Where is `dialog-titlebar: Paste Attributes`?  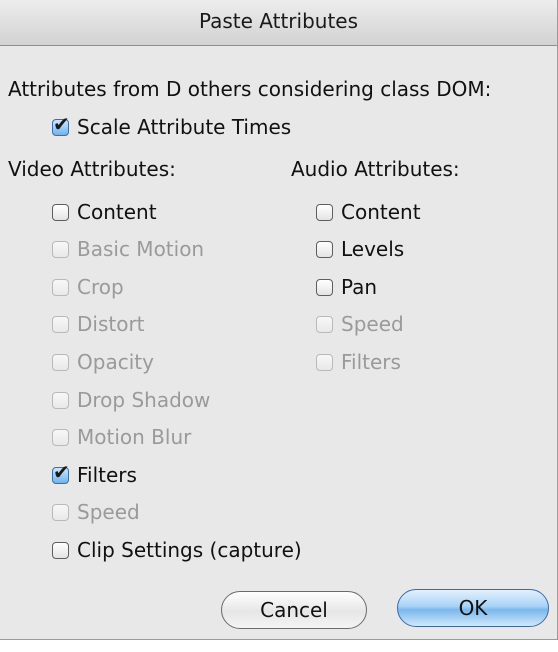
dialog-titlebar: Paste Attributes is located at coordinates (278, 23).